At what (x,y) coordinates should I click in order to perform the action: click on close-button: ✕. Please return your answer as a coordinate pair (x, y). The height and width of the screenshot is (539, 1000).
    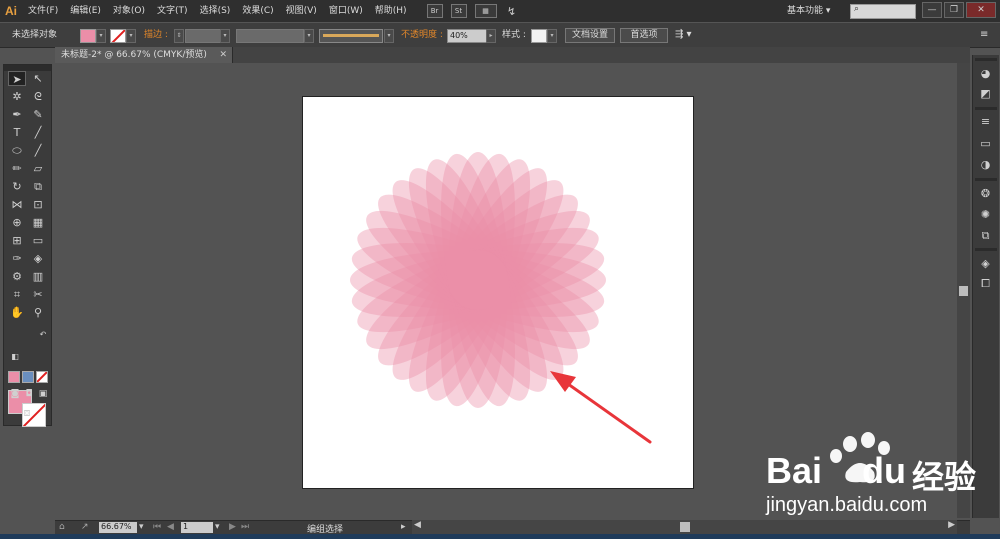
    Looking at the image, I should click on (981, 10).